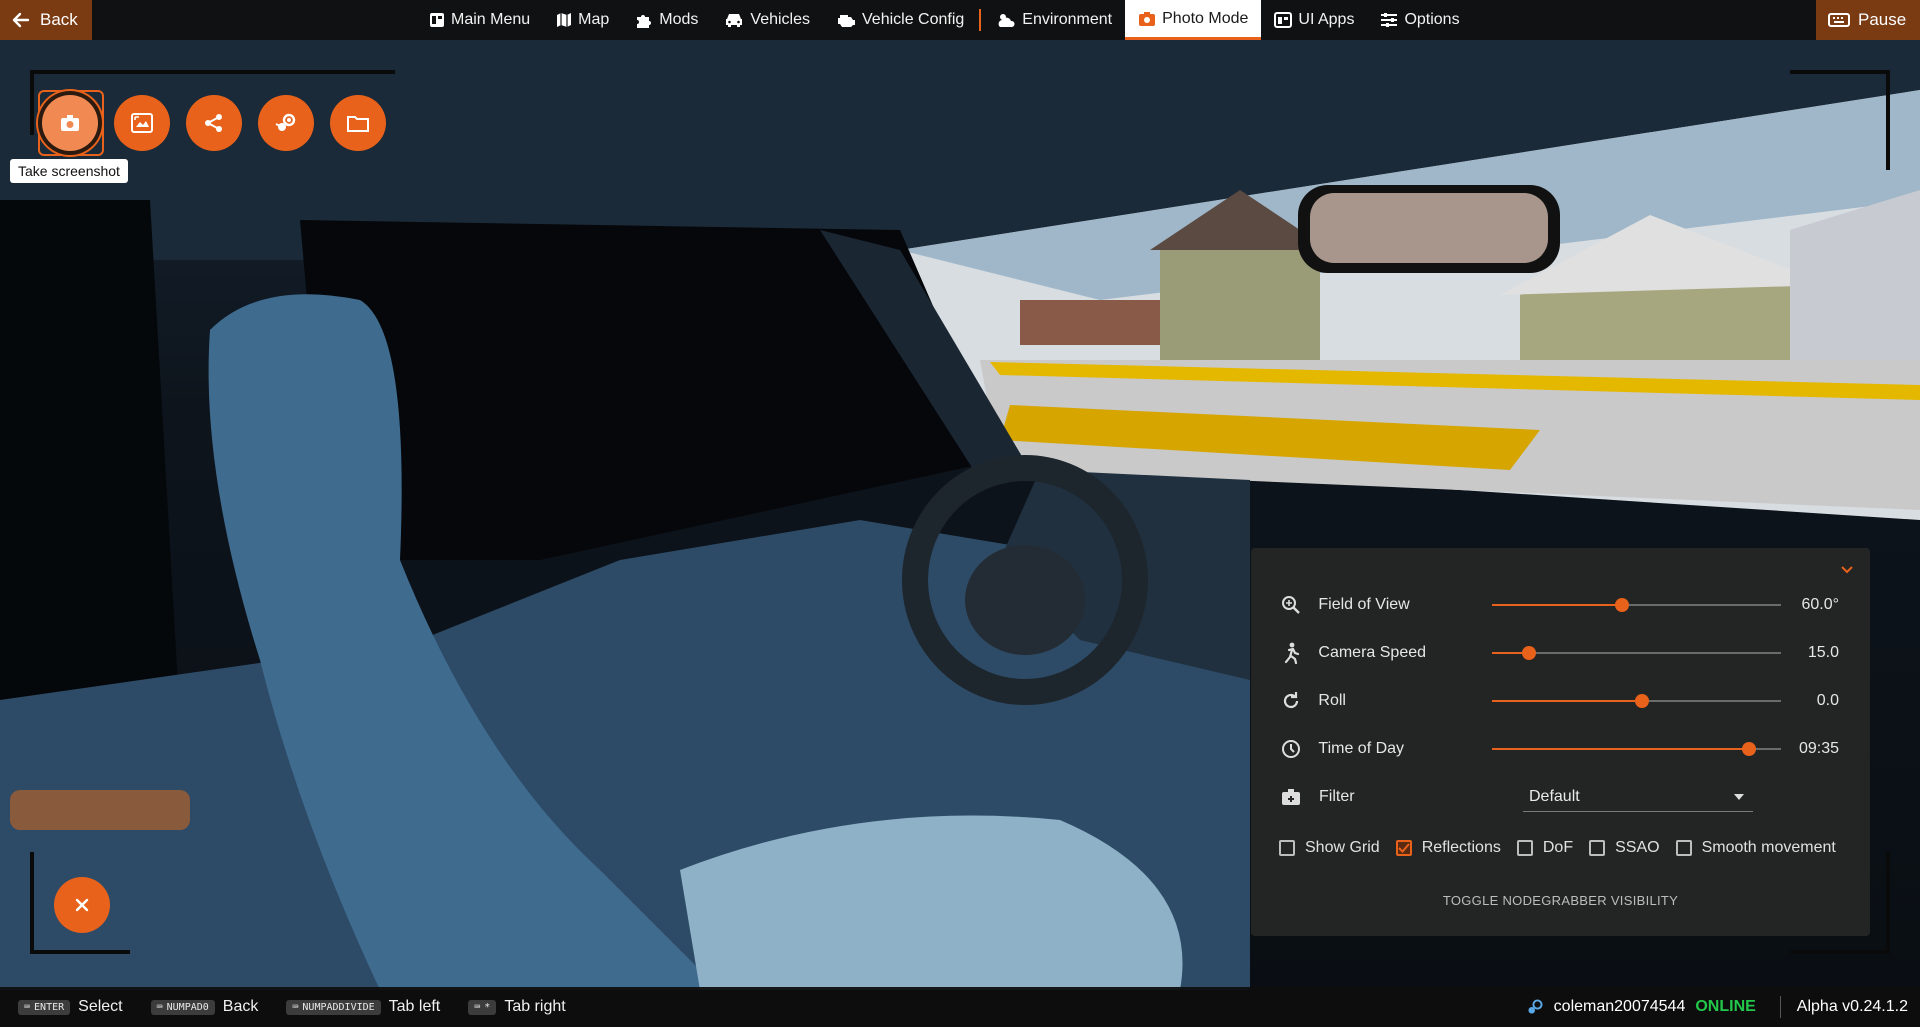  I want to click on rotate-icon, so click(1290, 701).